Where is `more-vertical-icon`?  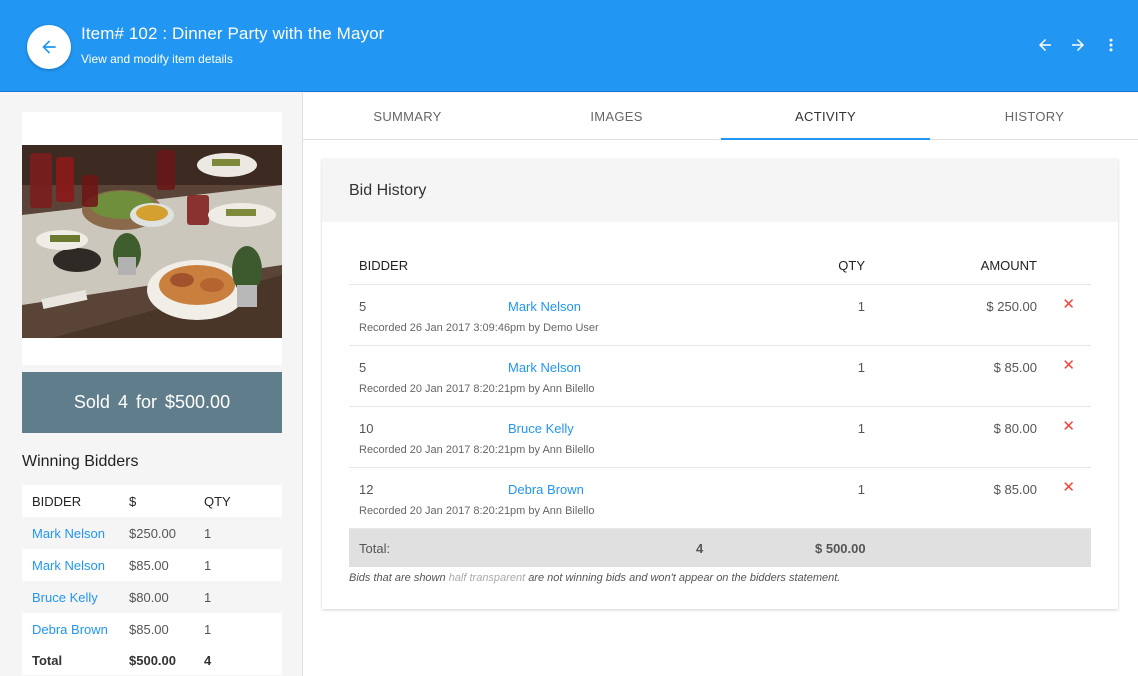 more-vertical-icon is located at coordinates (1111, 45).